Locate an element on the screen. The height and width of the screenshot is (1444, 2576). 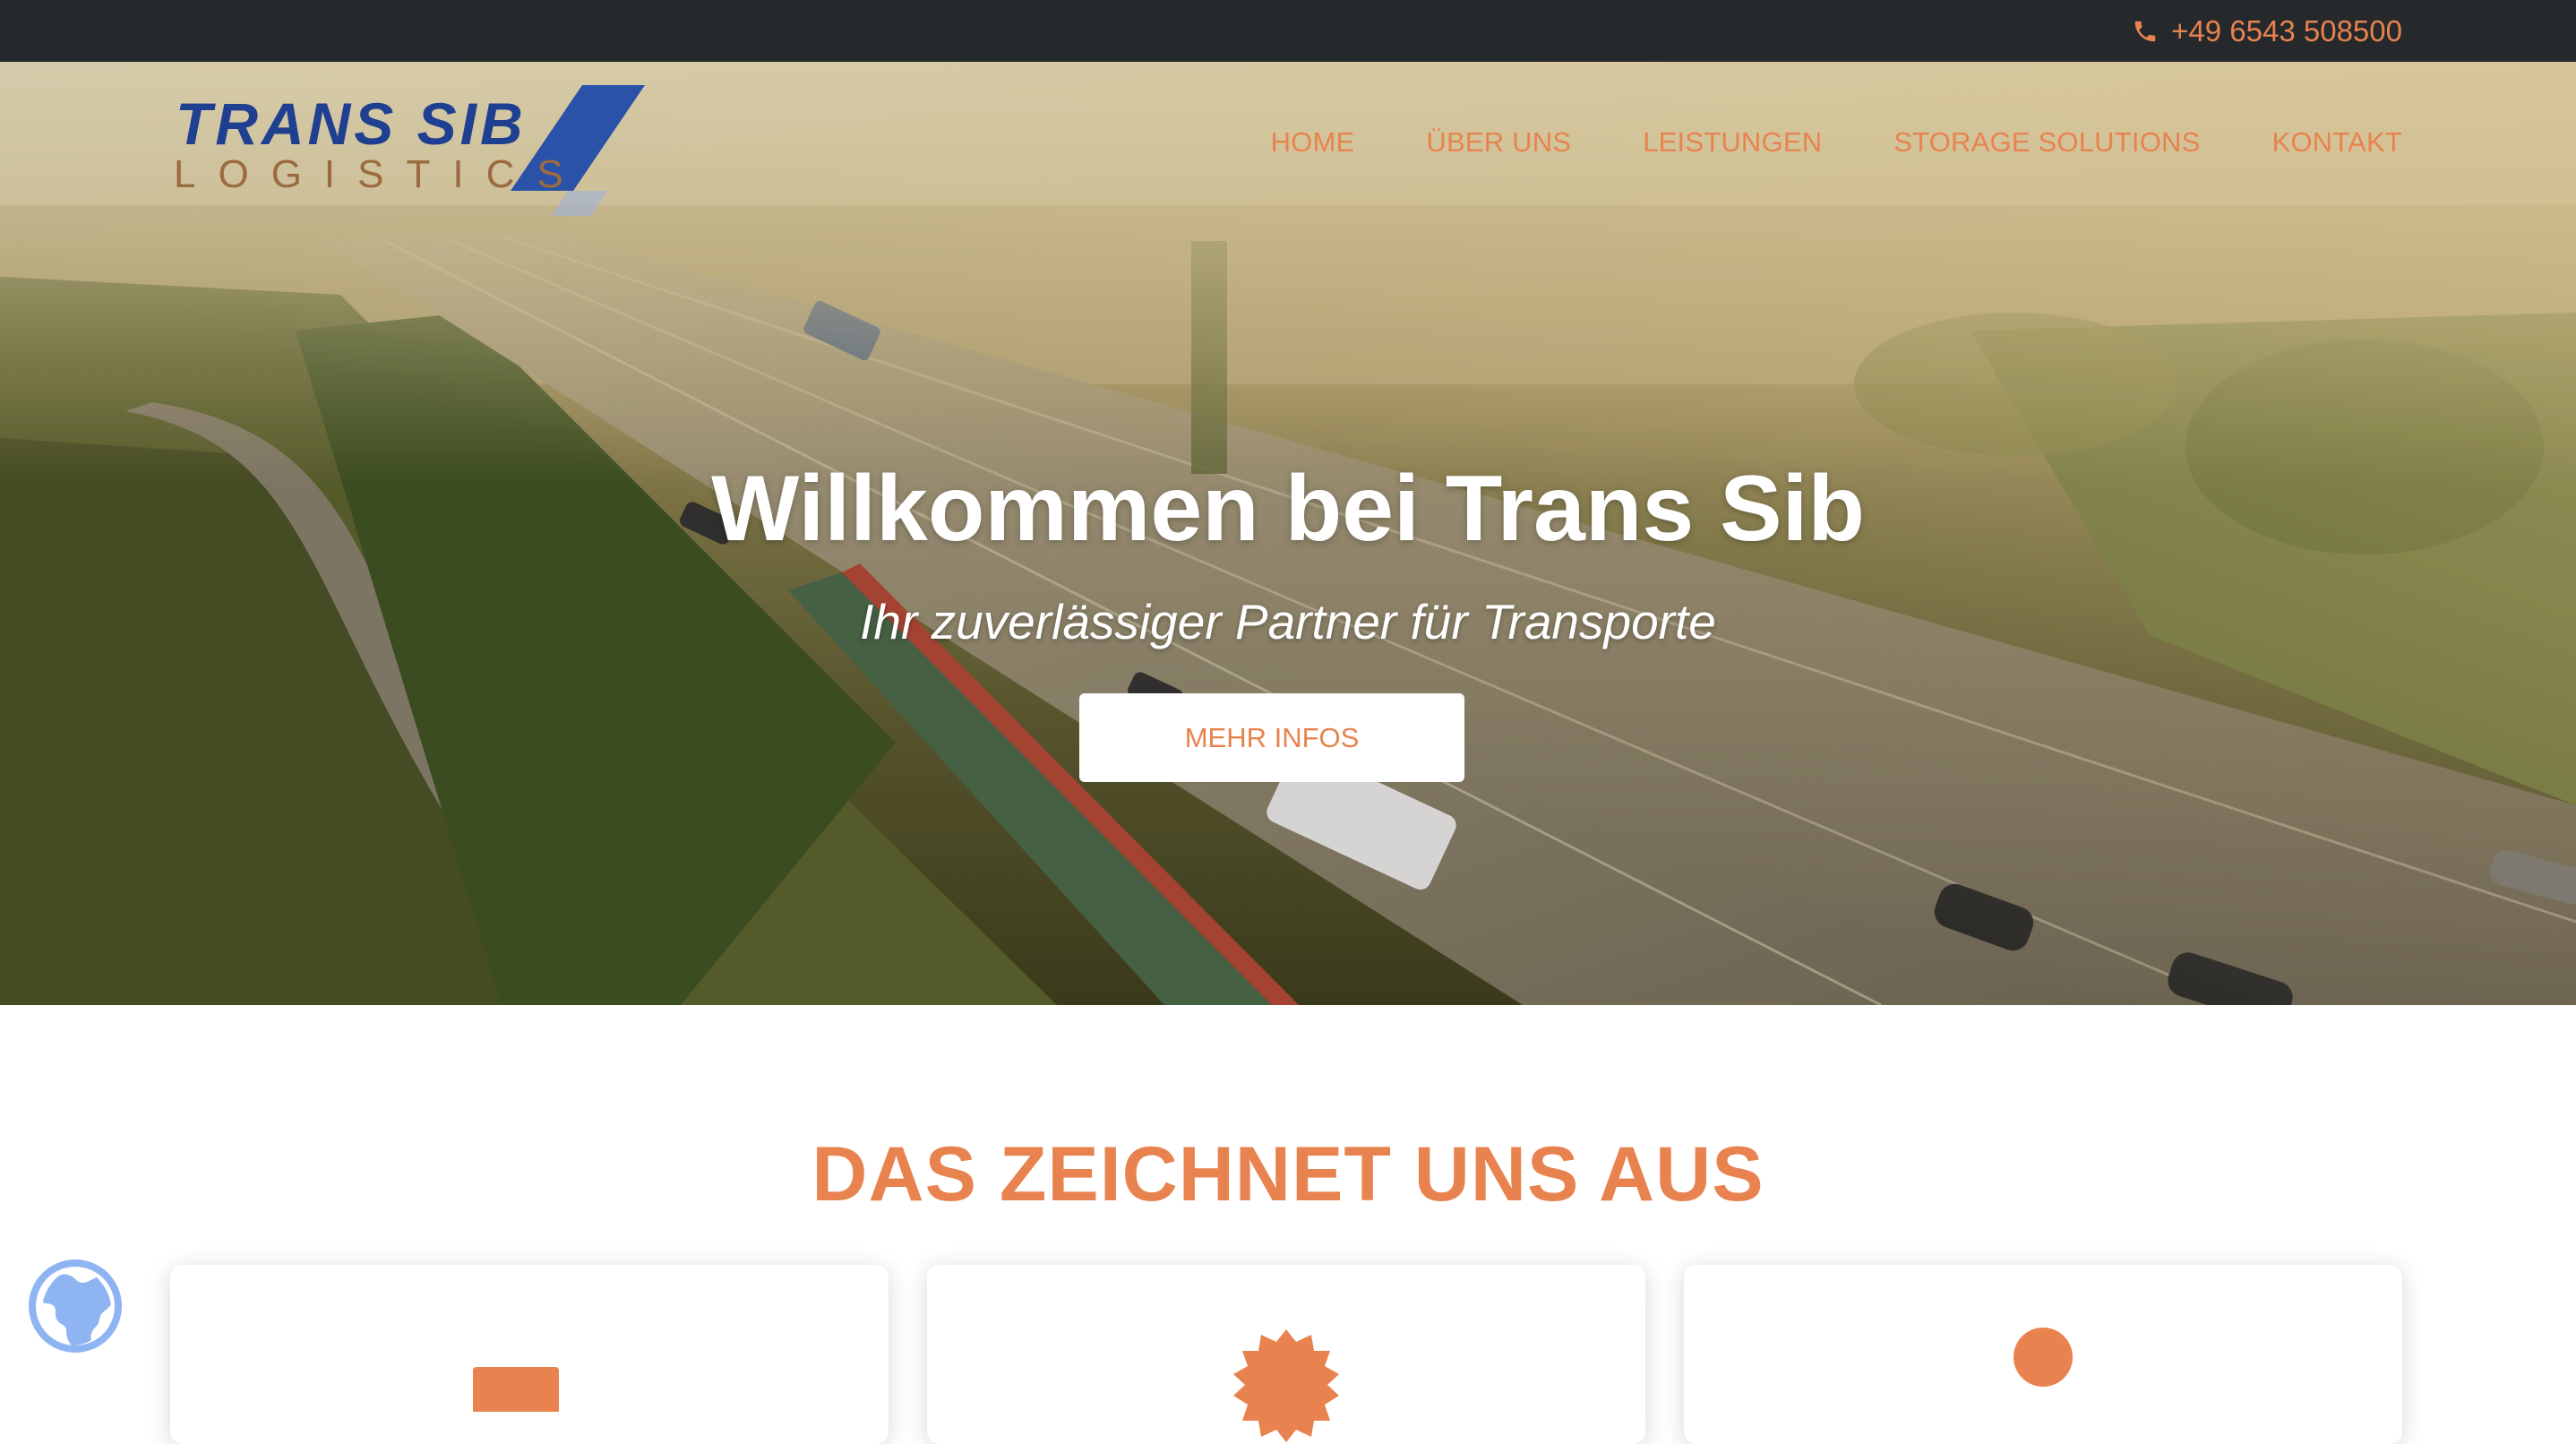
hero-subtitle: Ihr zuverlässiger Partner für Transporte is located at coordinates (1288, 621).